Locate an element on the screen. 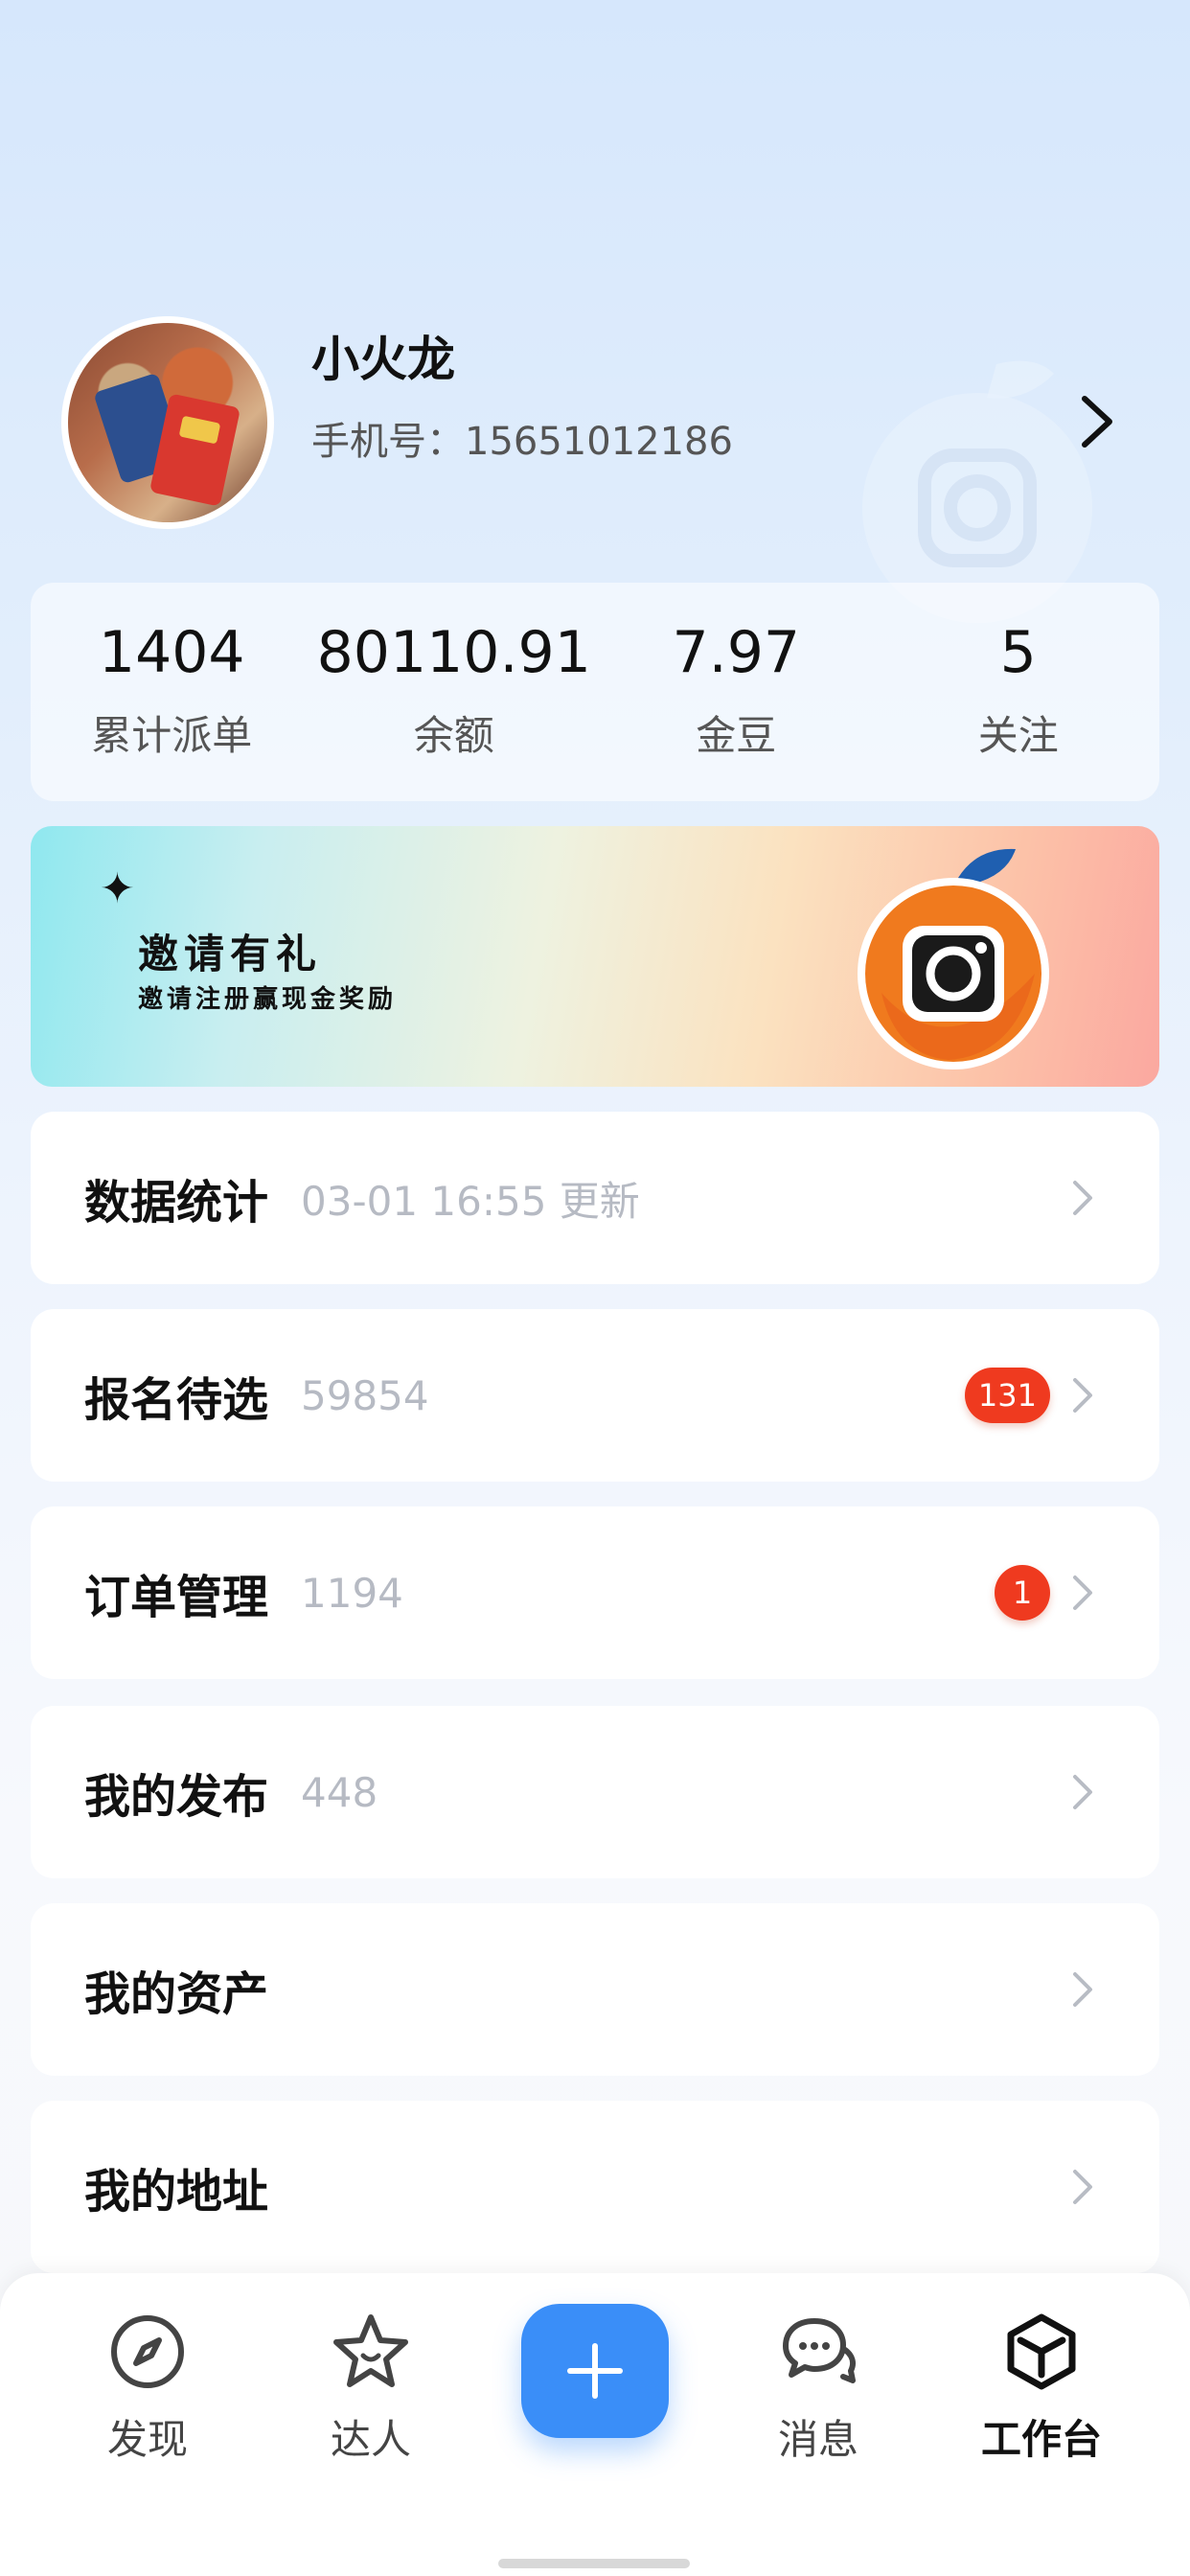  phone-value: 15651012186 is located at coordinates (599, 442).